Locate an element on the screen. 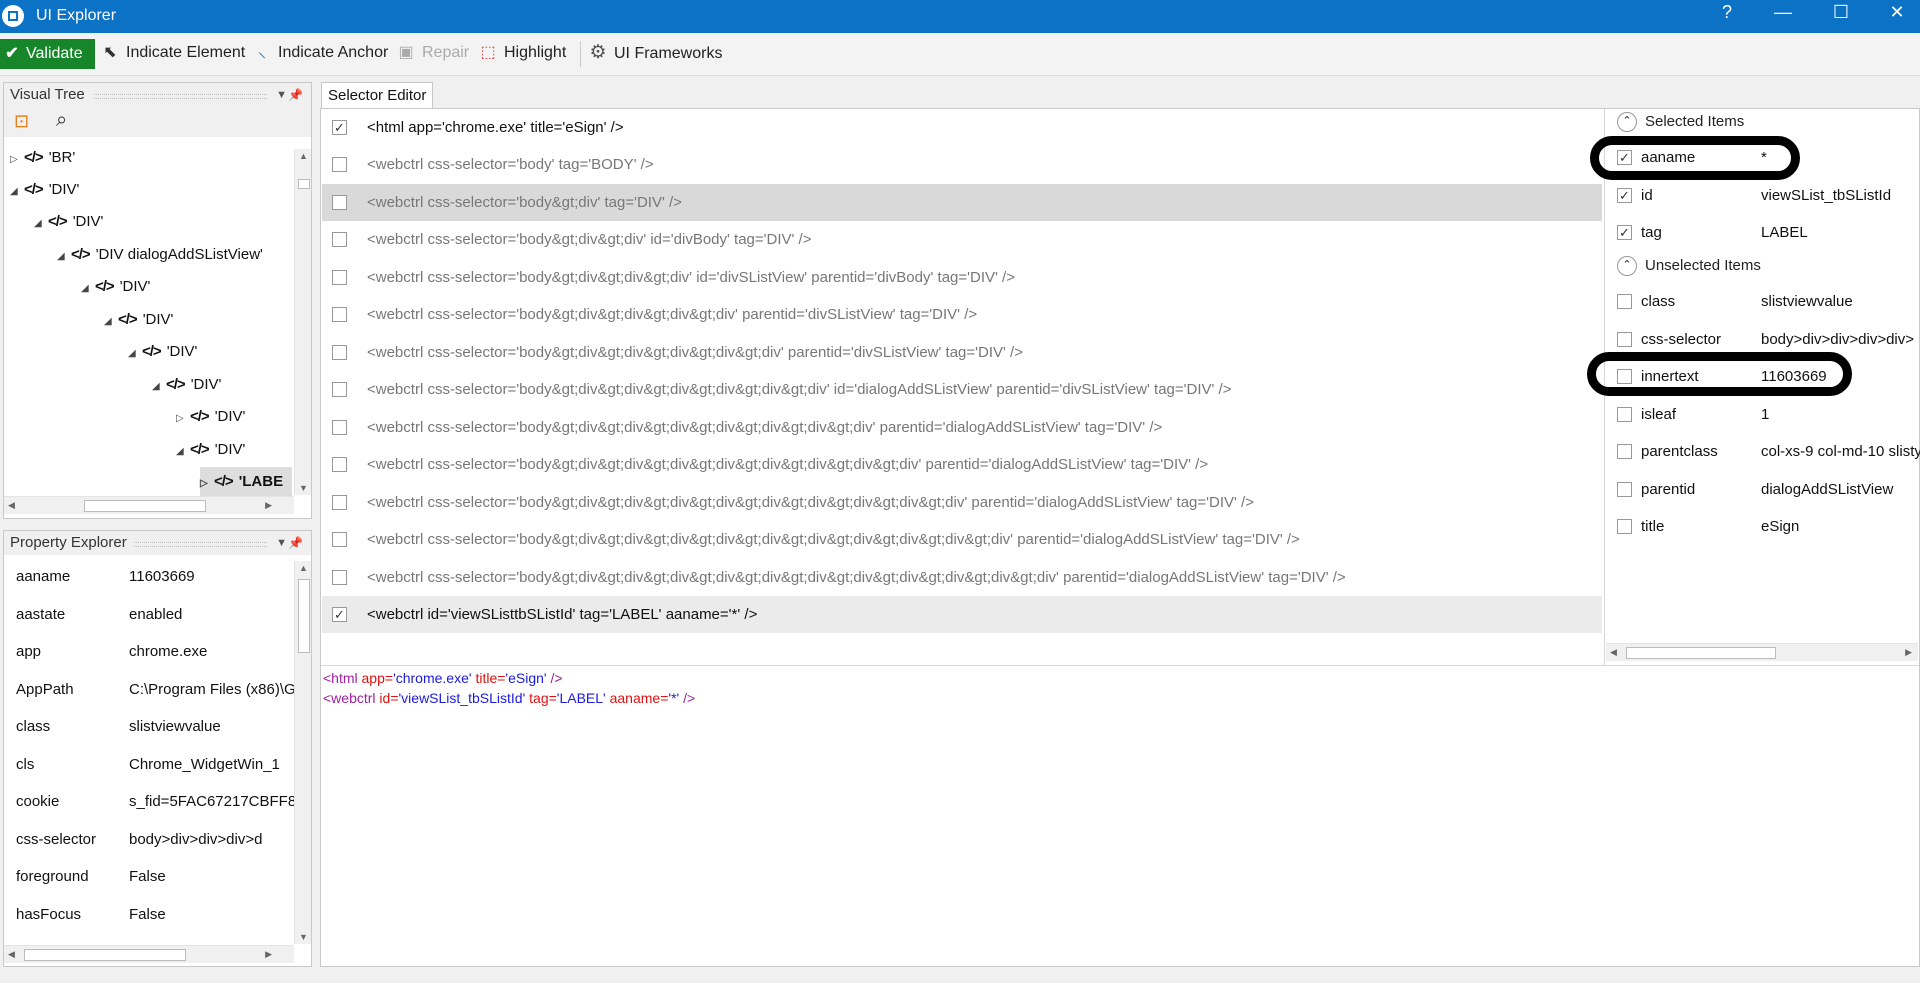 The image size is (1920, 983). close-button: ✕ is located at coordinates (1897, 16).